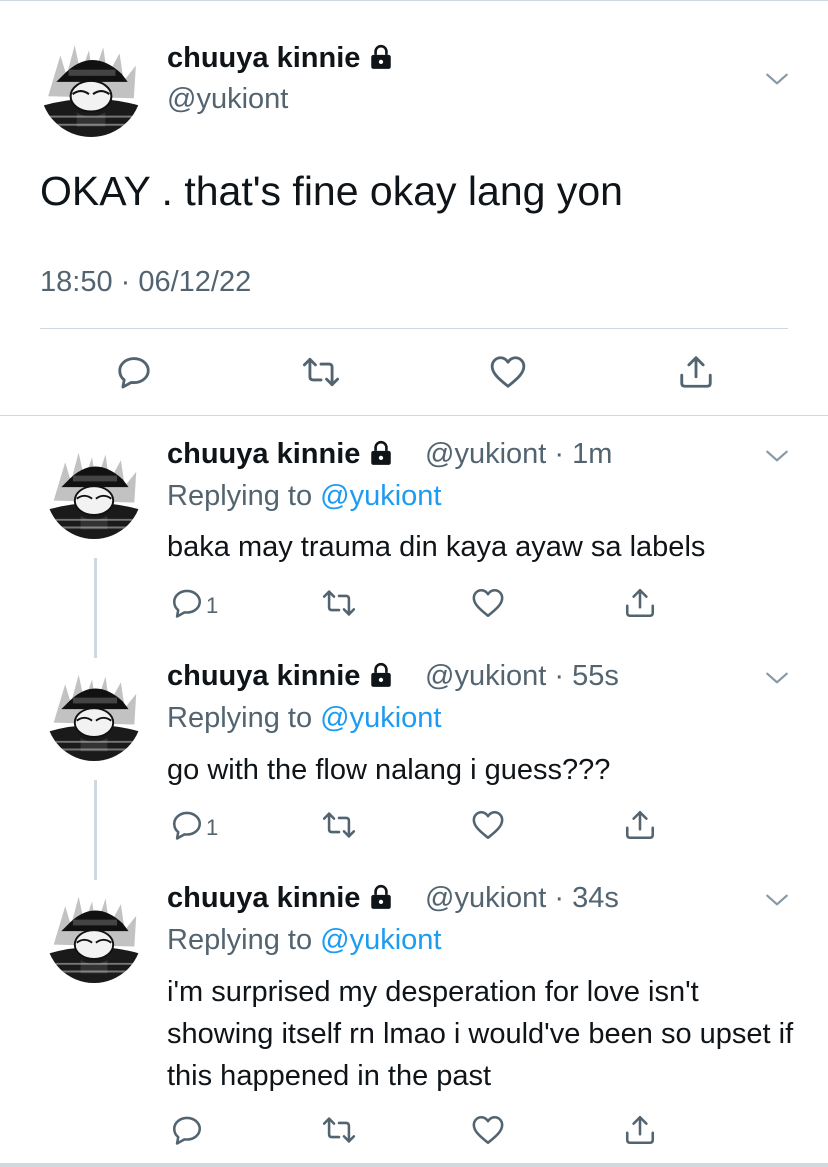 This screenshot has height=1167, width=828. Describe the element at coordinates (145, 282) in the screenshot. I see `tweet-timestamp: 18:50 · 06/12/22` at that location.